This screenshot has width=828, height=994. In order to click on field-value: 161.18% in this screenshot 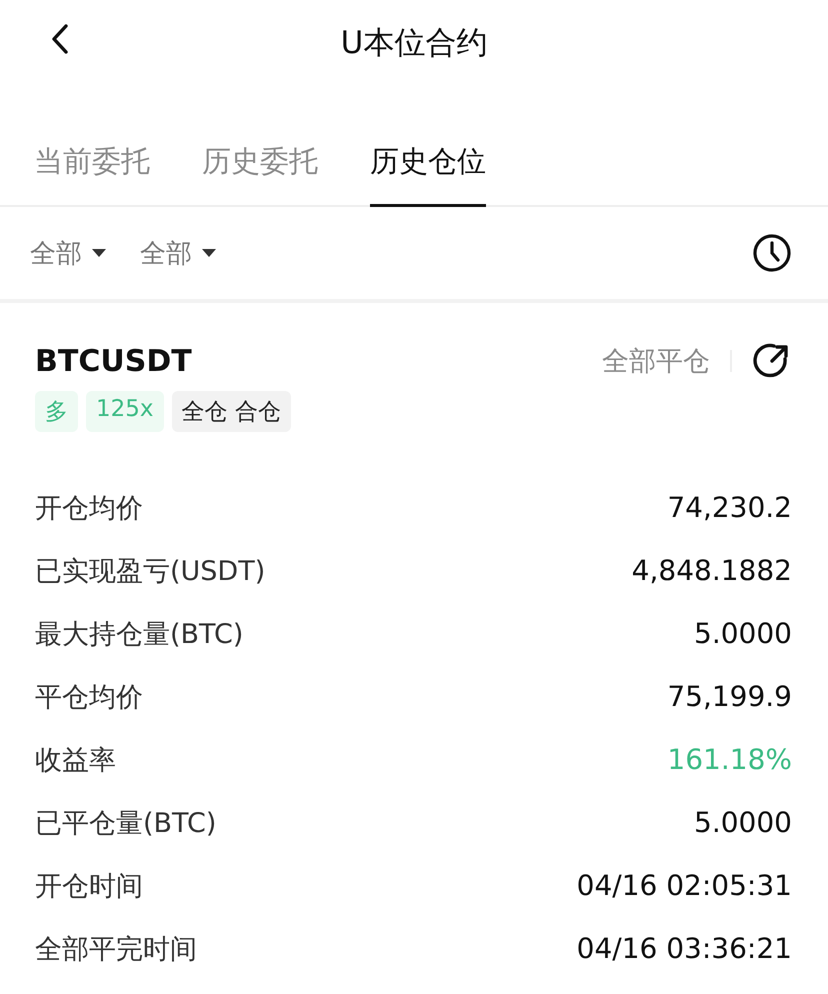, I will do `click(729, 759)`.